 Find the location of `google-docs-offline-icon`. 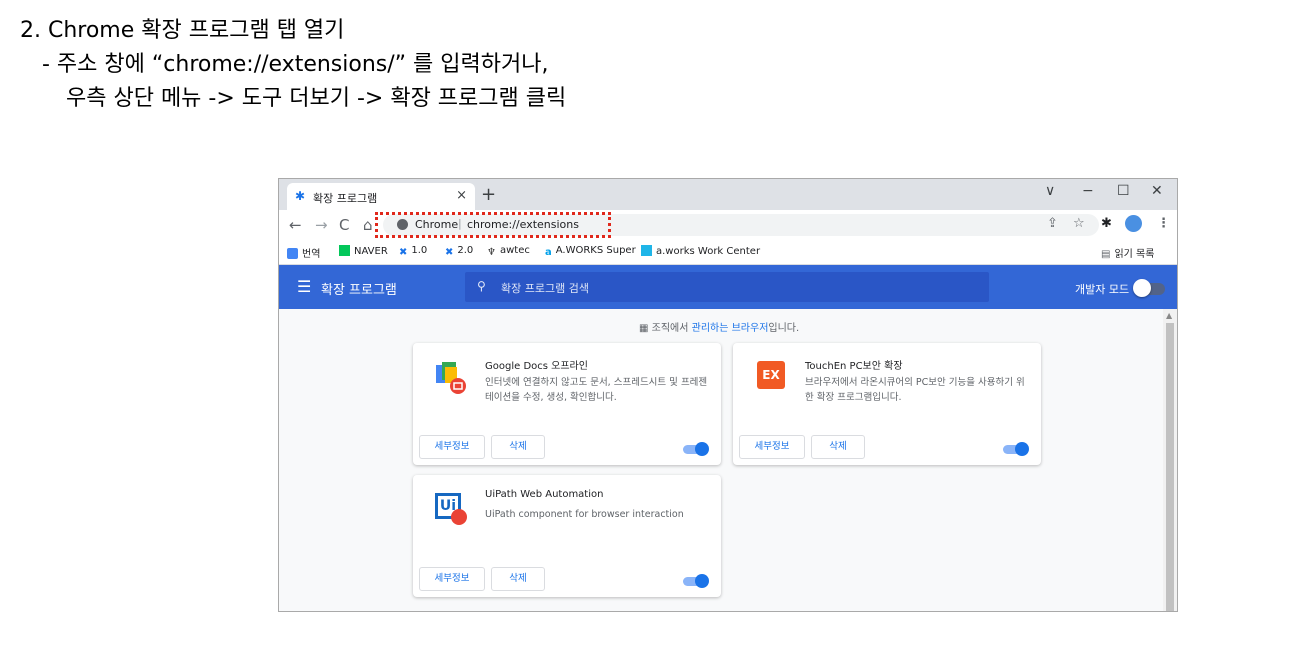

google-docs-offline-icon is located at coordinates (451, 377).